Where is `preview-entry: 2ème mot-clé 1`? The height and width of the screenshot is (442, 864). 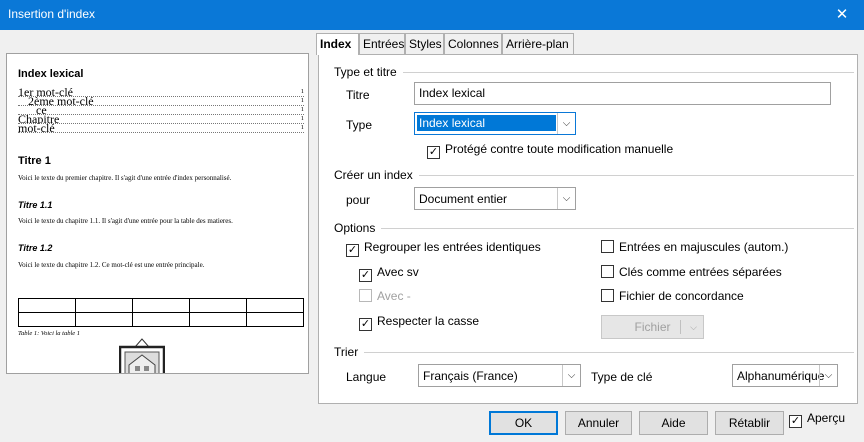 preview-entry: 2ème mot-clé 1 is located at coordinates (161, 101).